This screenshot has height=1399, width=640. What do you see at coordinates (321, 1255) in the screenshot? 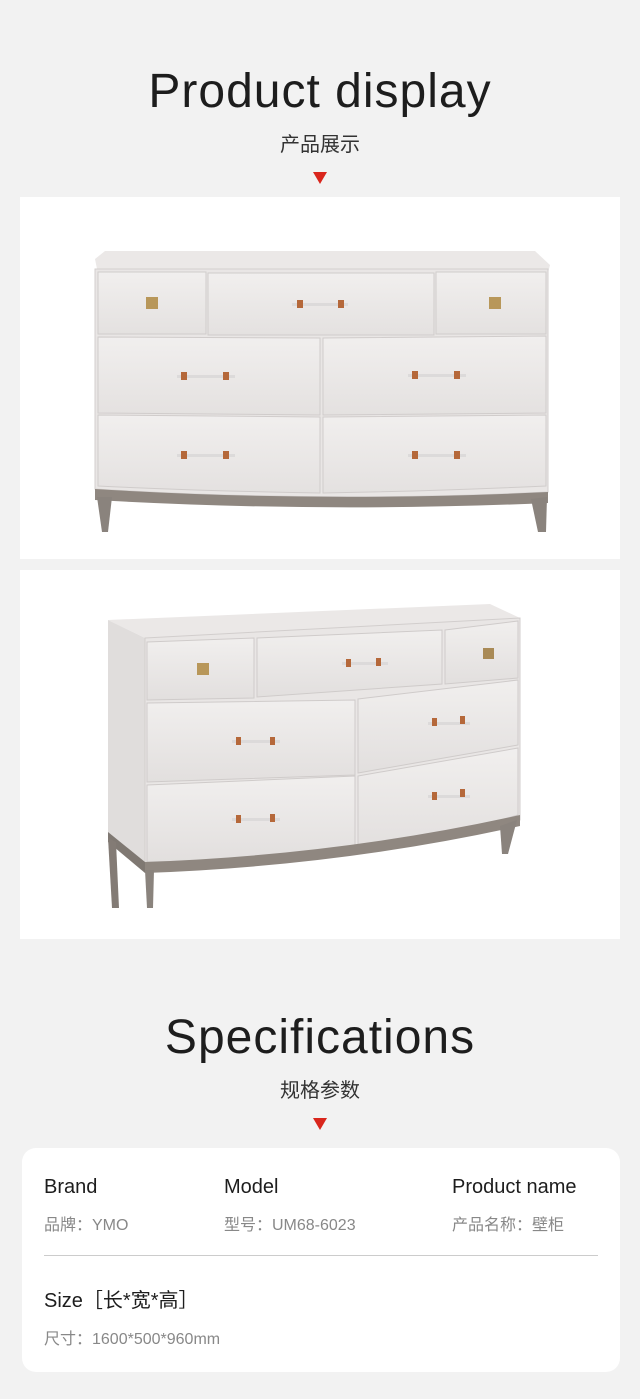
I see `spec-divider` at bounding box center [321, 1255].